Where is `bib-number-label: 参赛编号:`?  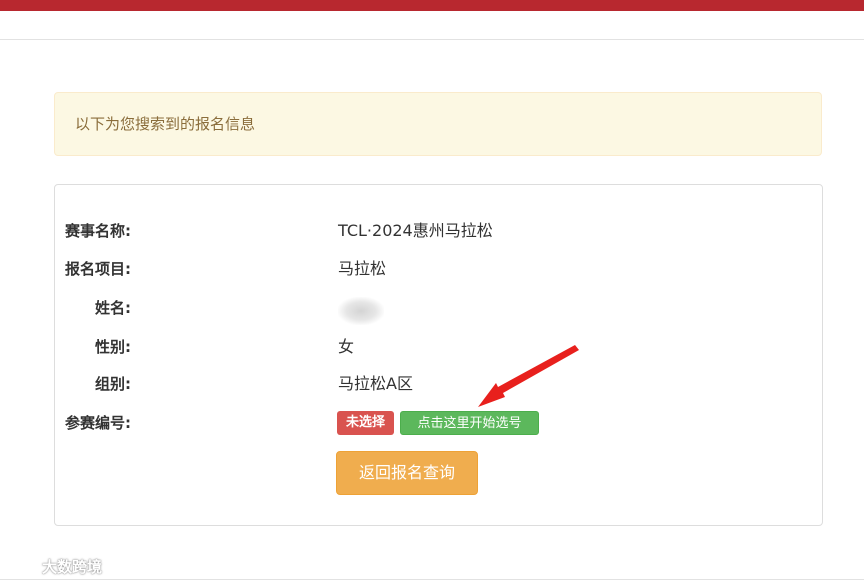 bib-number-label: 参赛编号: is located at coordinates (98, 423).